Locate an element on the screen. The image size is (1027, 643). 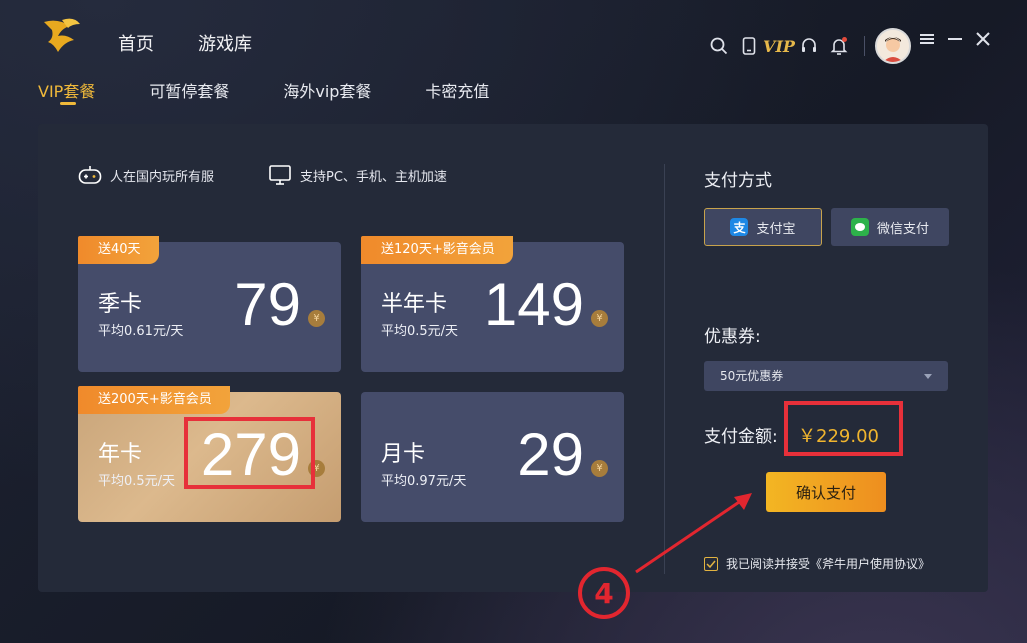
search-icon is located at coordinates (719, 46).